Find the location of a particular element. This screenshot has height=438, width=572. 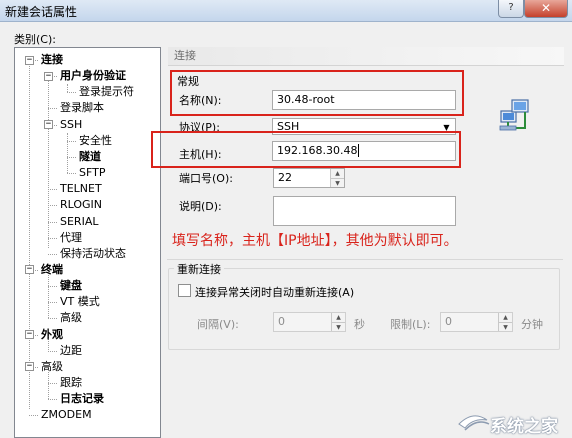

tree-item-label: 终端 is located at coordinates (52, 269).